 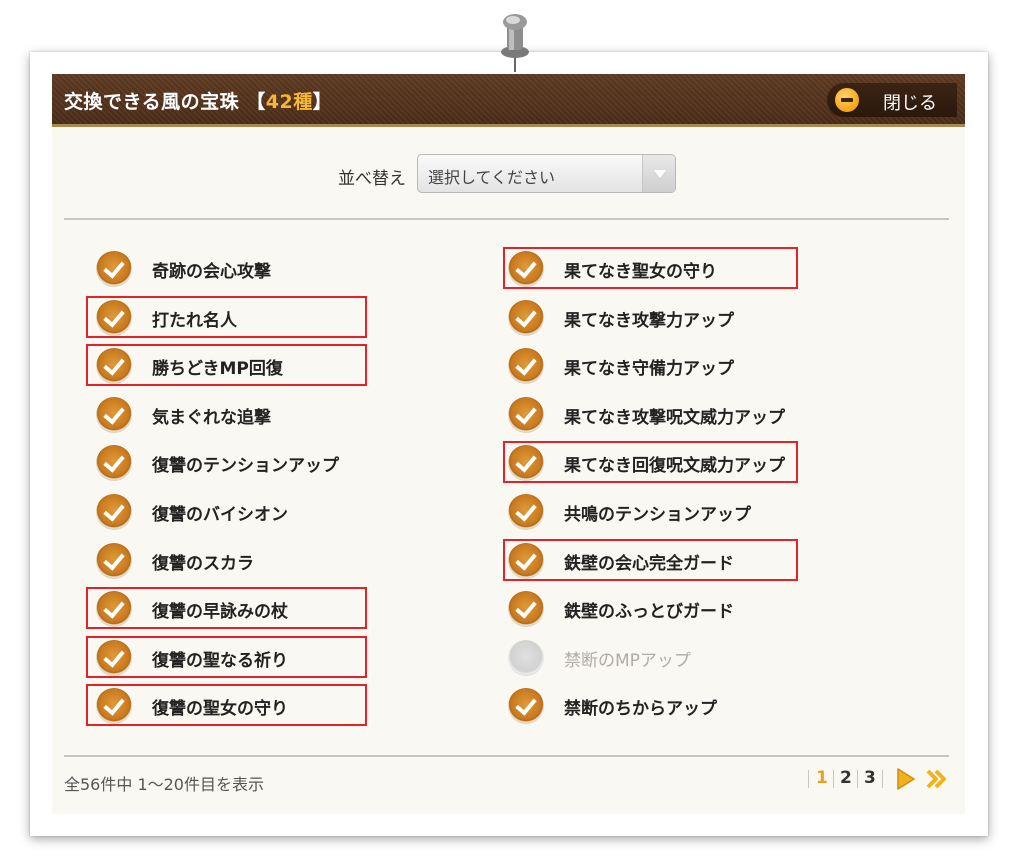 I want to click on orb-list-item: 復讐のテンションアップ, so click(x=246, y=463).